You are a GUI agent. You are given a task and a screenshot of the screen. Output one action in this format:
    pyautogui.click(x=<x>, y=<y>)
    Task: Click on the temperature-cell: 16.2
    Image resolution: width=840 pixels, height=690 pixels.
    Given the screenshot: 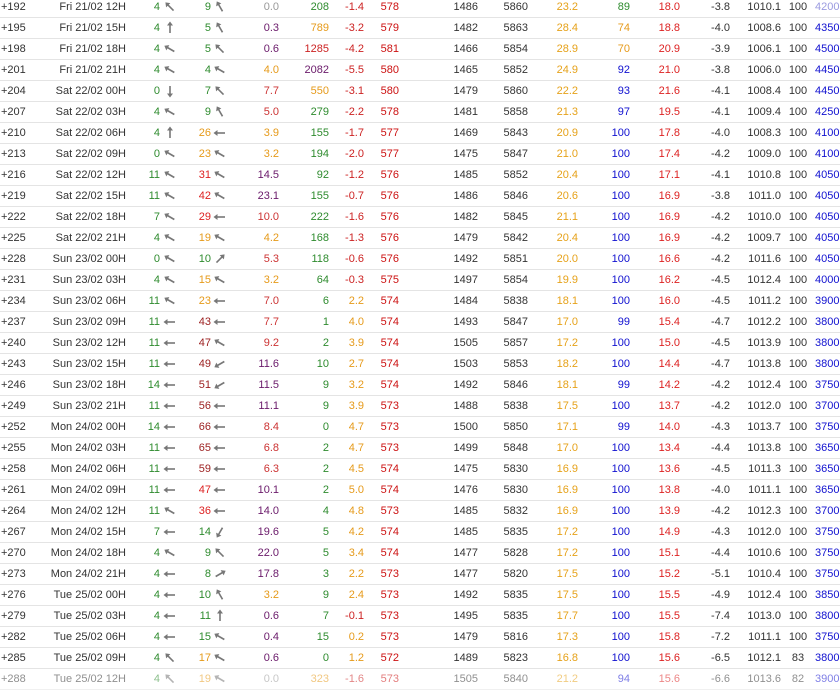 What is the action you would take?
    pyautogui.click(x=669, y=280)
    